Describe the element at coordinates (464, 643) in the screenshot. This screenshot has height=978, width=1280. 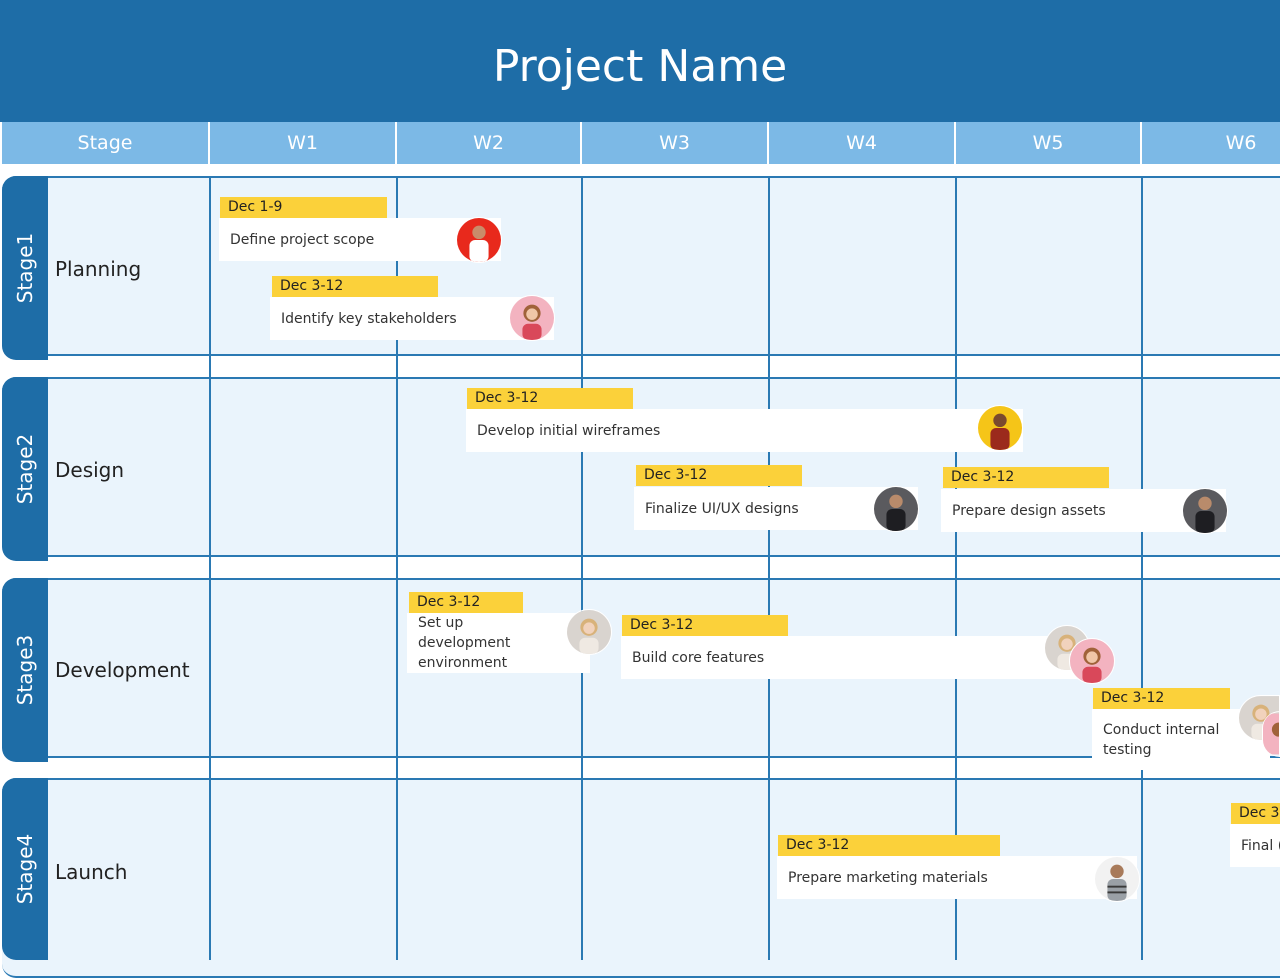
I see `task-label: Set up development environment` at that location.